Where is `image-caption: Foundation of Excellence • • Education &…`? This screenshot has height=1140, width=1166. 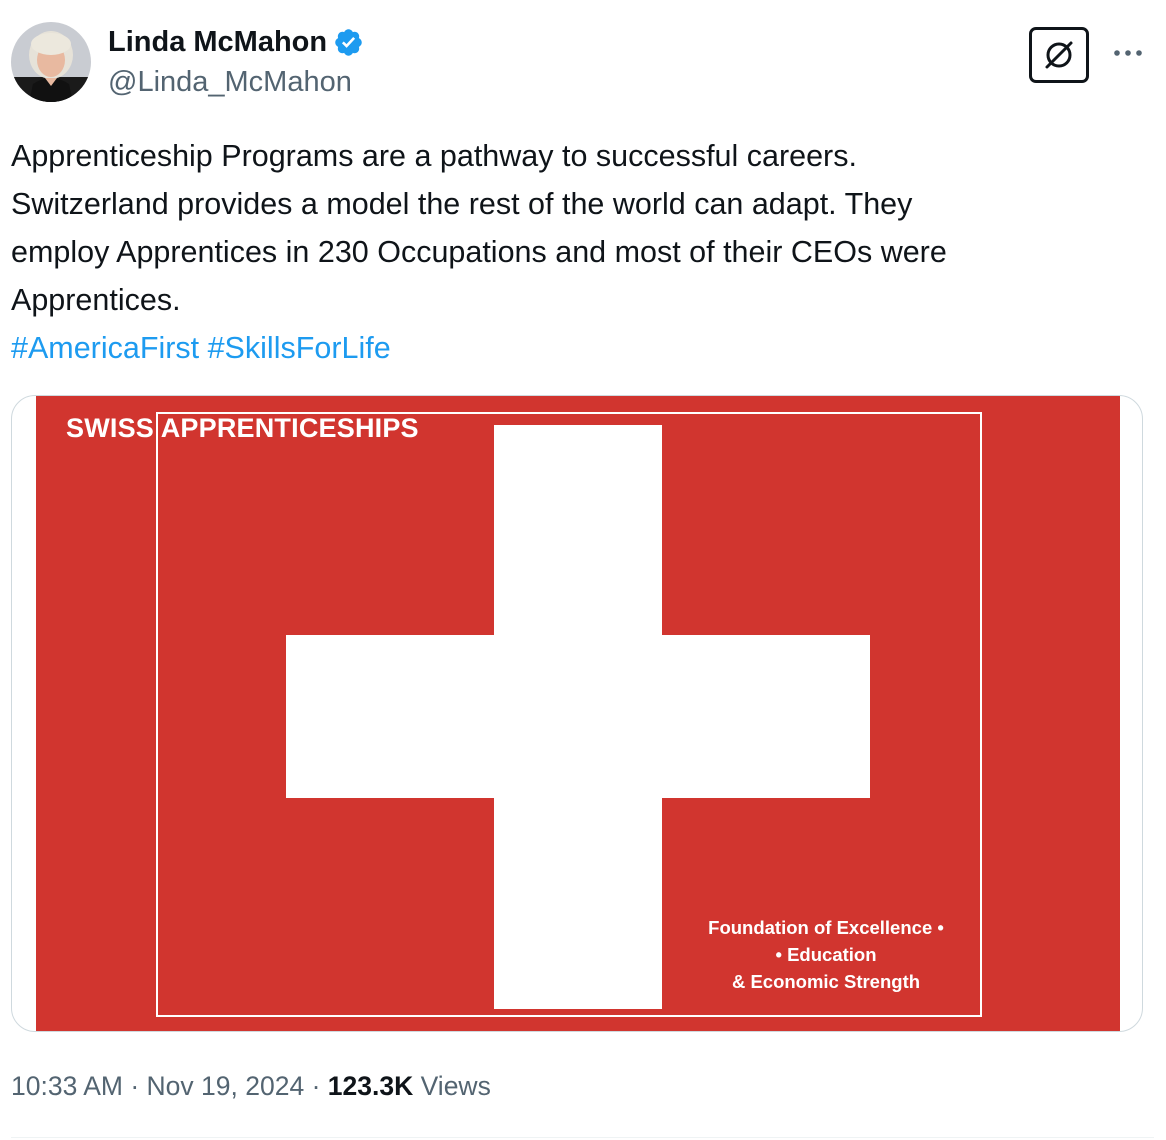
image-caption: Foundation of Excellence • • Education &… is located at coordinates (826, 954).